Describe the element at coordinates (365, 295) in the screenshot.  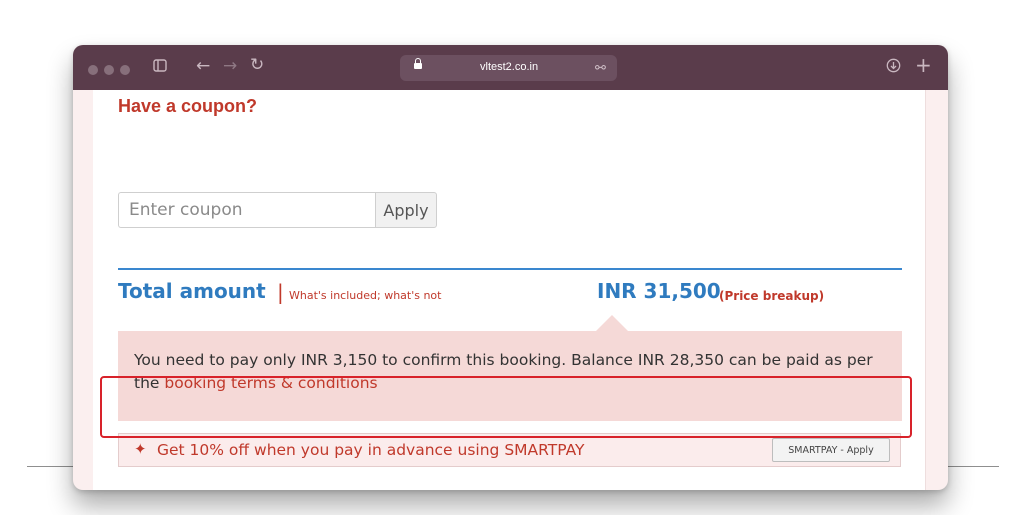
I see `whats-included-link: What's included; what's not` at that location.